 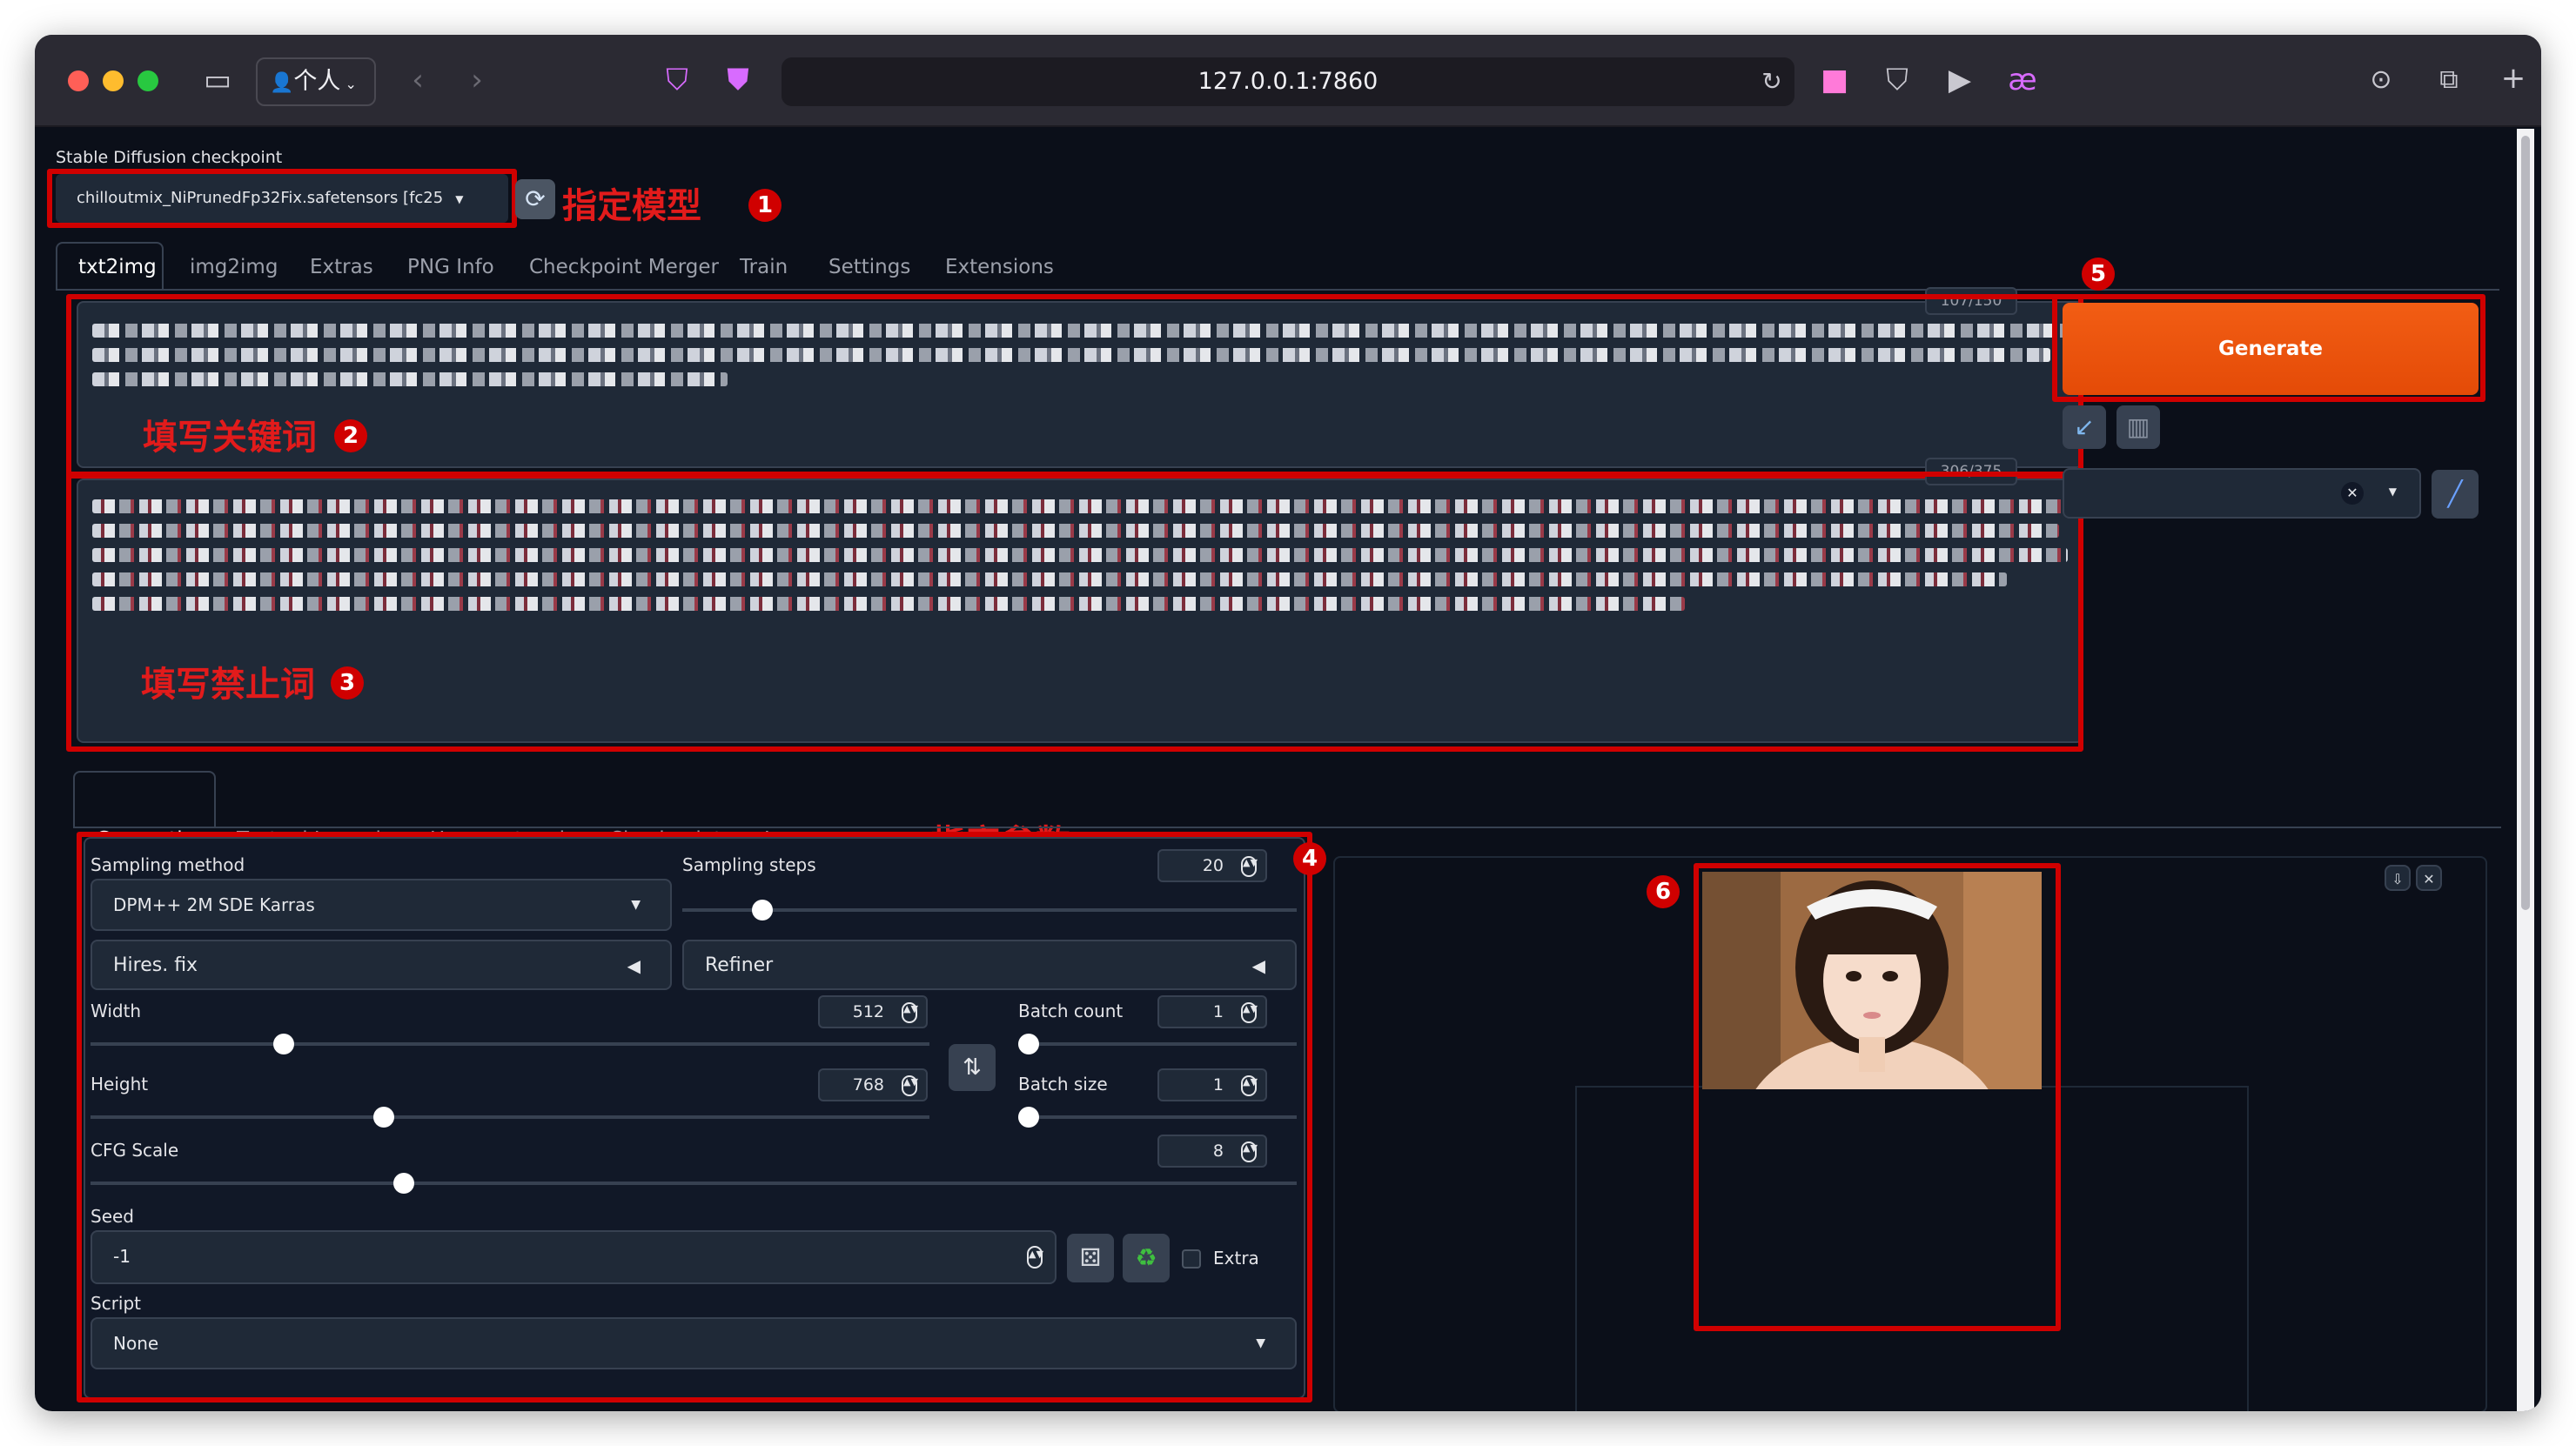 What do you see at coordinates (1834, 80) in the screenshot?
I see `extension-icon: ■` at bounding box center [1834, 80].